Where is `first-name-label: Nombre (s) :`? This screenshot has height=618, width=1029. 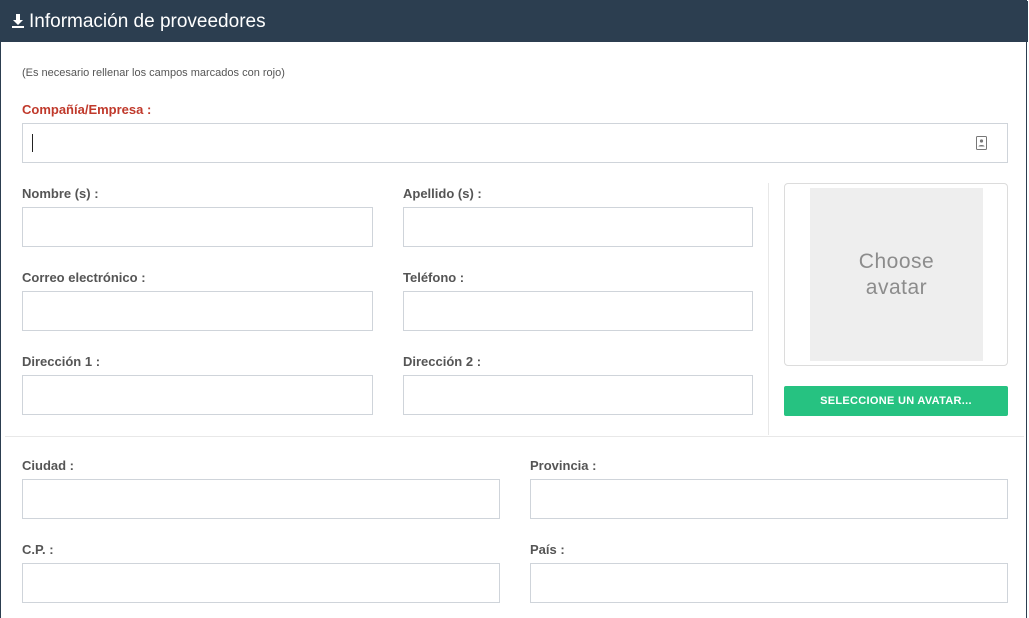
first-name-label: Nombre (s) : is located at coordinates (60, 193).